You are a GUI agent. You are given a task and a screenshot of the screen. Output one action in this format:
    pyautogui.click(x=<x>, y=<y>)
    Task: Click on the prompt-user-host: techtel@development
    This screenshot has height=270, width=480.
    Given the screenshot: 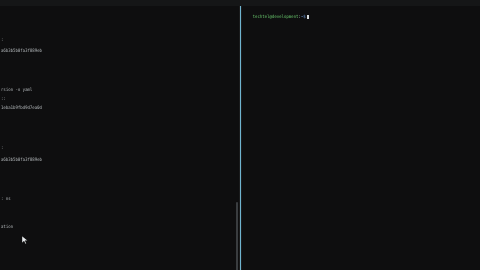 What is the action you would take?
    pyautogui.click(x=275, y=16)
    